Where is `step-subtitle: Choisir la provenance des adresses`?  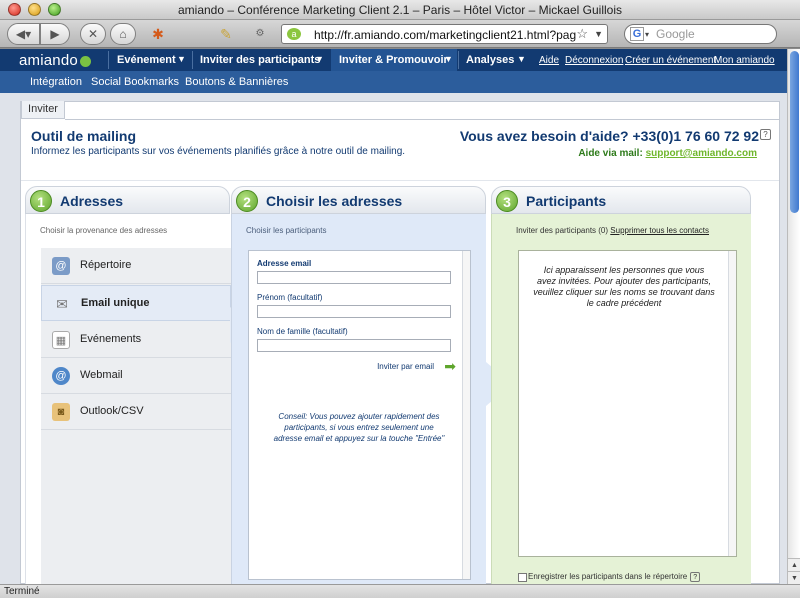 step-subtitle: Choisir la provenance des adresses is located at coordinates (104, 230).